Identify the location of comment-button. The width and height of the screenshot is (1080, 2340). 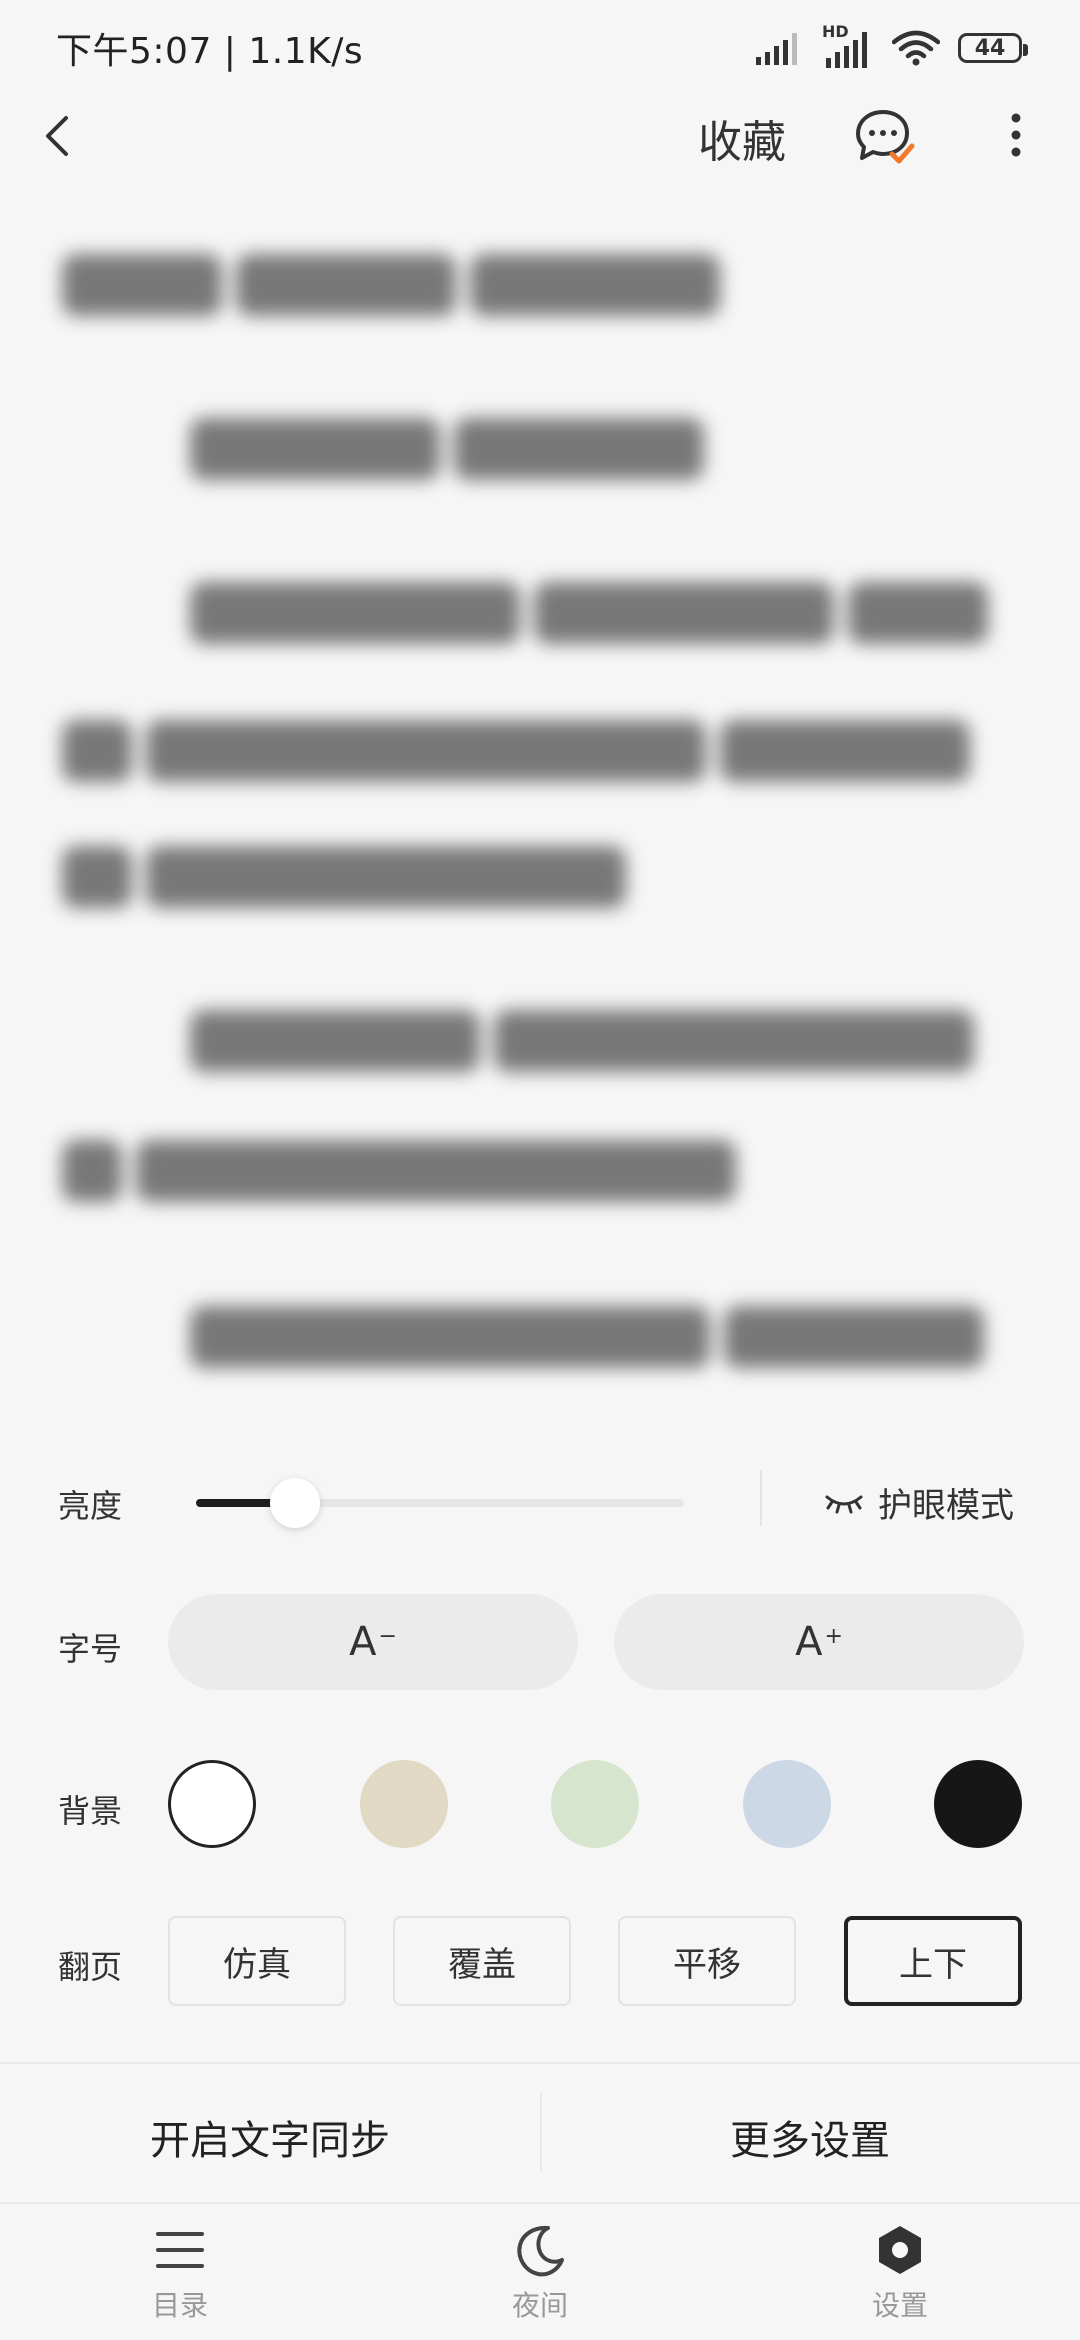
(885, 137).